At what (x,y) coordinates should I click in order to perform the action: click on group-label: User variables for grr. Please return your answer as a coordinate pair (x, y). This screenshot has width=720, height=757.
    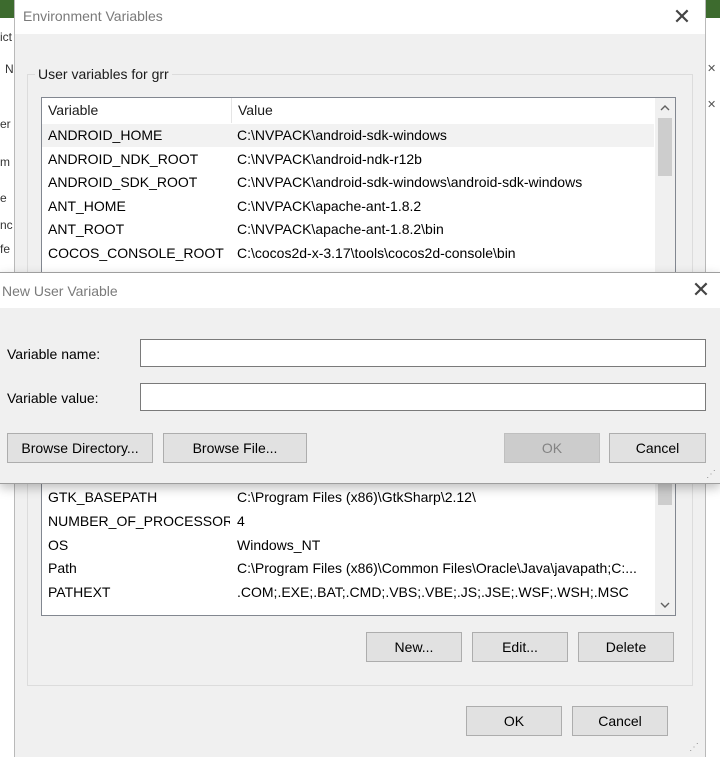
    Looking at the image, I should click on (103, 74).